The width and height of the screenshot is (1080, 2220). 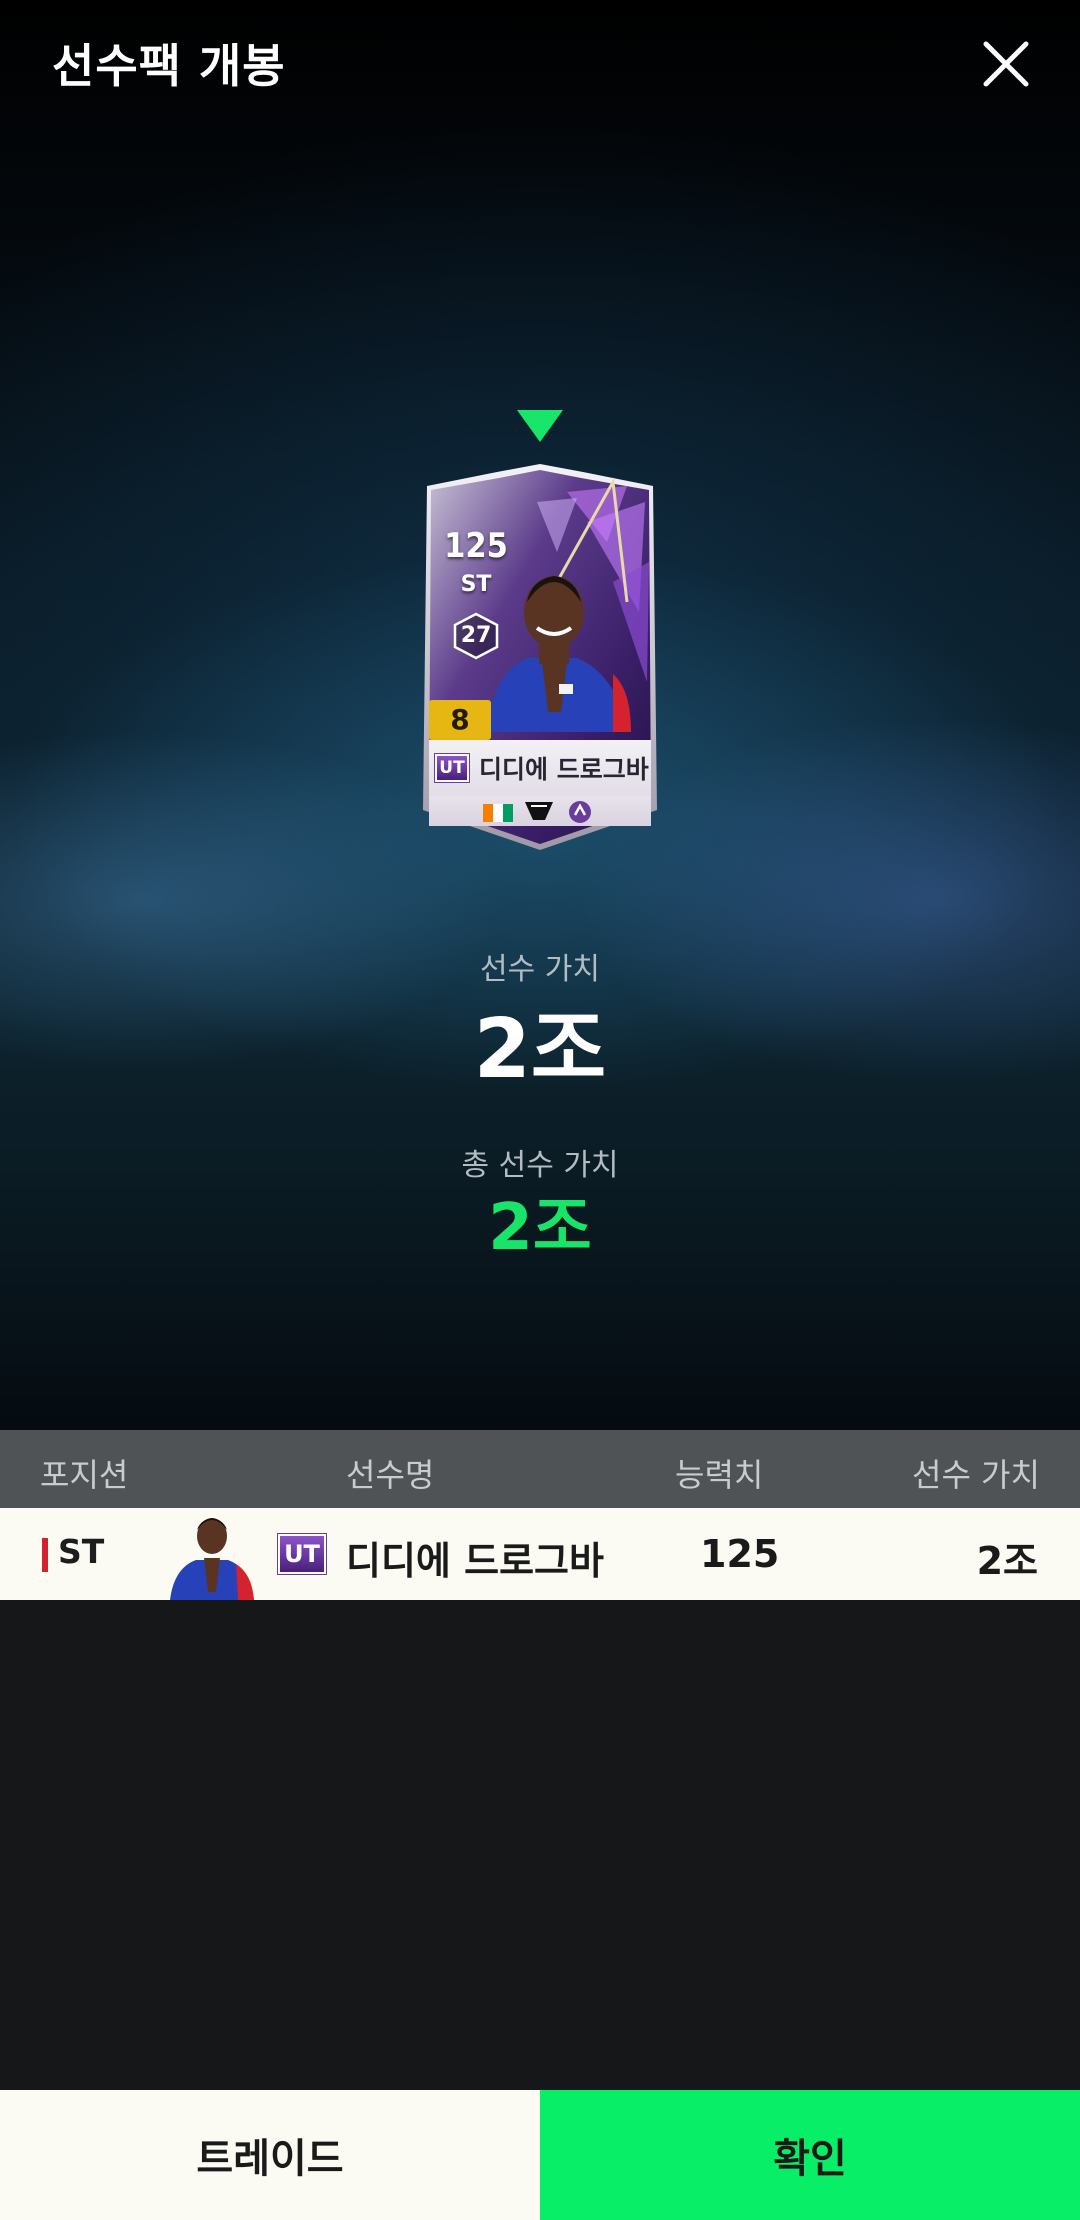 I want to click on confirm-button: 확인, so click(x=810, y=2155).